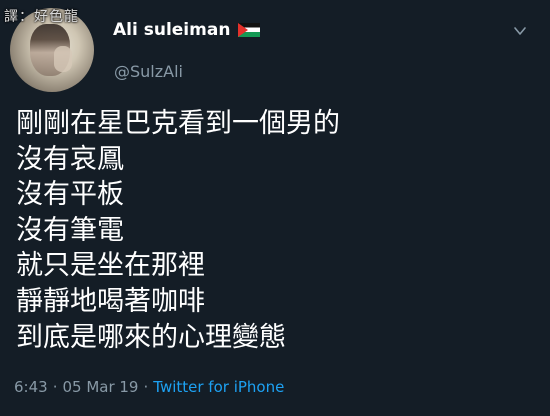 The image size is (550, 416). What do you see at coordinates (31, 387) in the screenshot?
I see `tweet-time: 6:43` at bounding box center [31, 387].